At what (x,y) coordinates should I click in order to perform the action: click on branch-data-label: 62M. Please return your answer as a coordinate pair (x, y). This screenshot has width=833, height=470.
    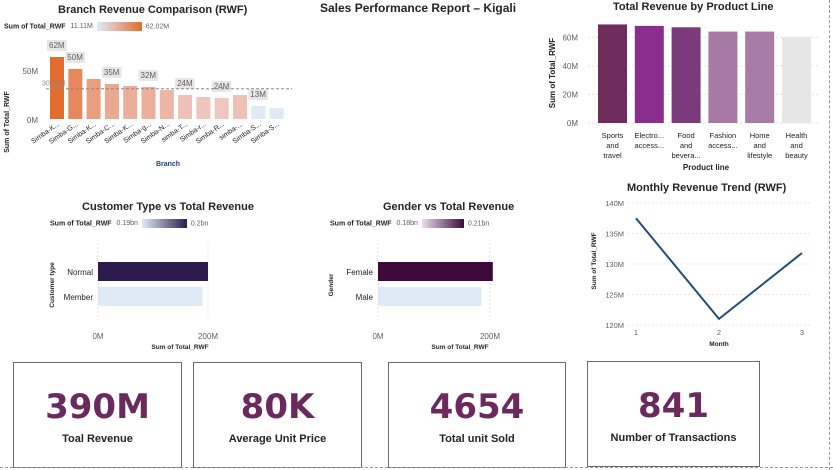
    Looking at the image, I should click on (57, 45).